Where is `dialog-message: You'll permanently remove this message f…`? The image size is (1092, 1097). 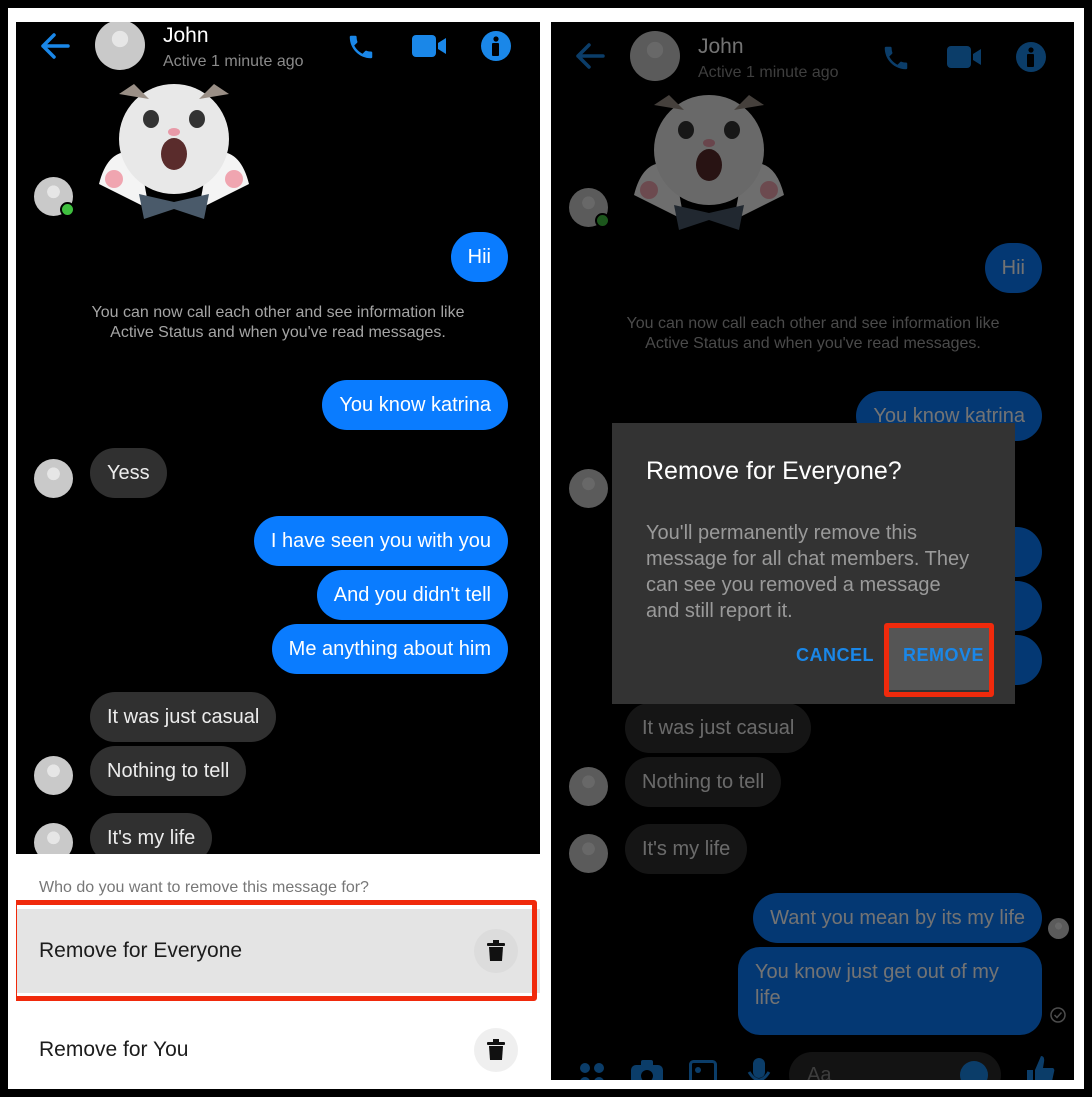
dialog-message: You'll permanently remove this message f… is located at coordinates (808, 572).